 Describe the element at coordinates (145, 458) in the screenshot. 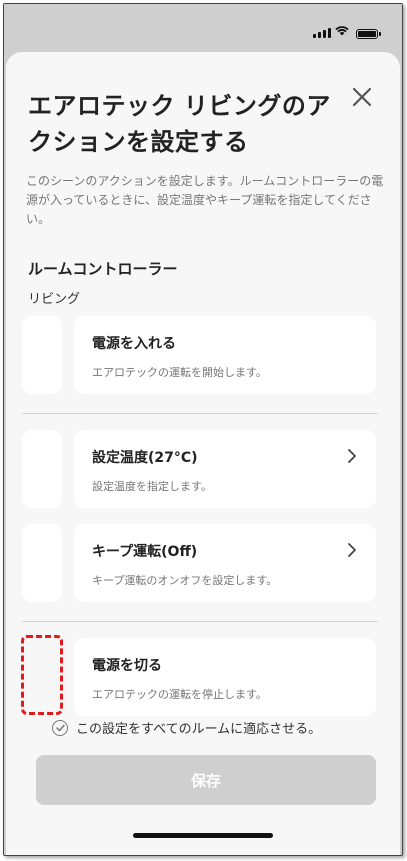

I see `action-title: 設定温度(27°C)` at that location.